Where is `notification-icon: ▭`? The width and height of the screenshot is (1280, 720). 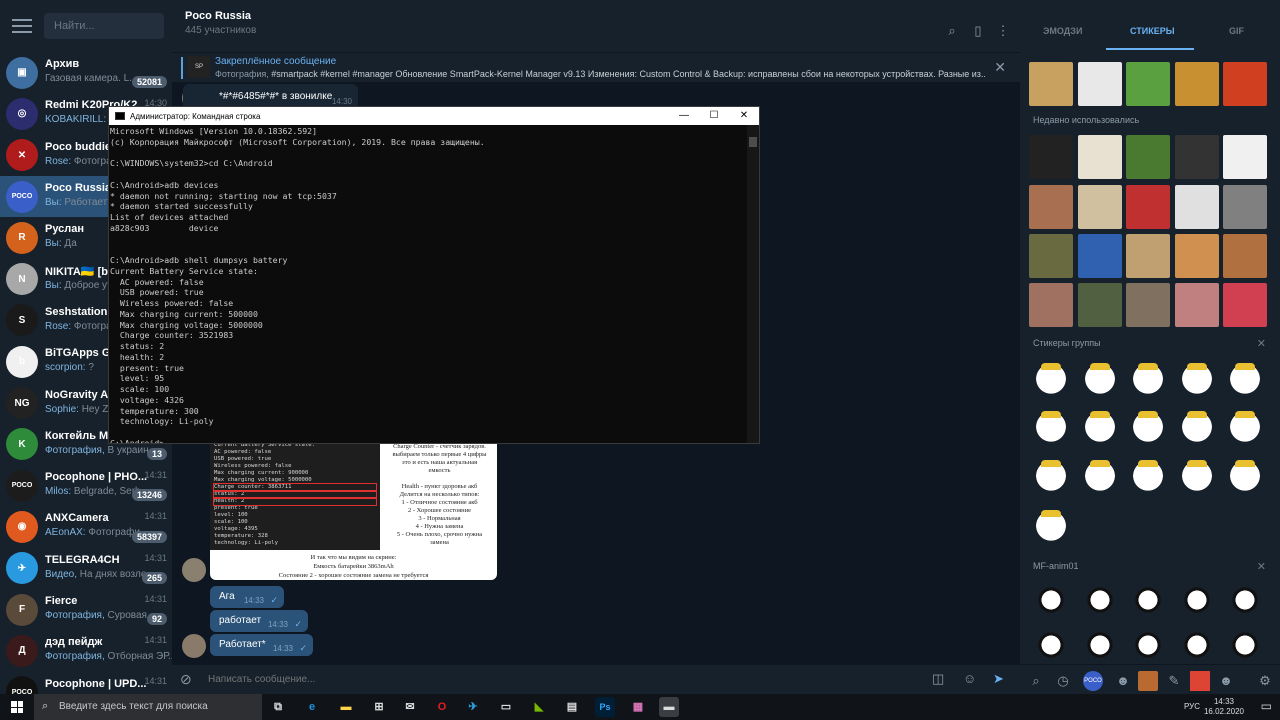
notification-icon: ▭ is located at coordinates (1266, 706).